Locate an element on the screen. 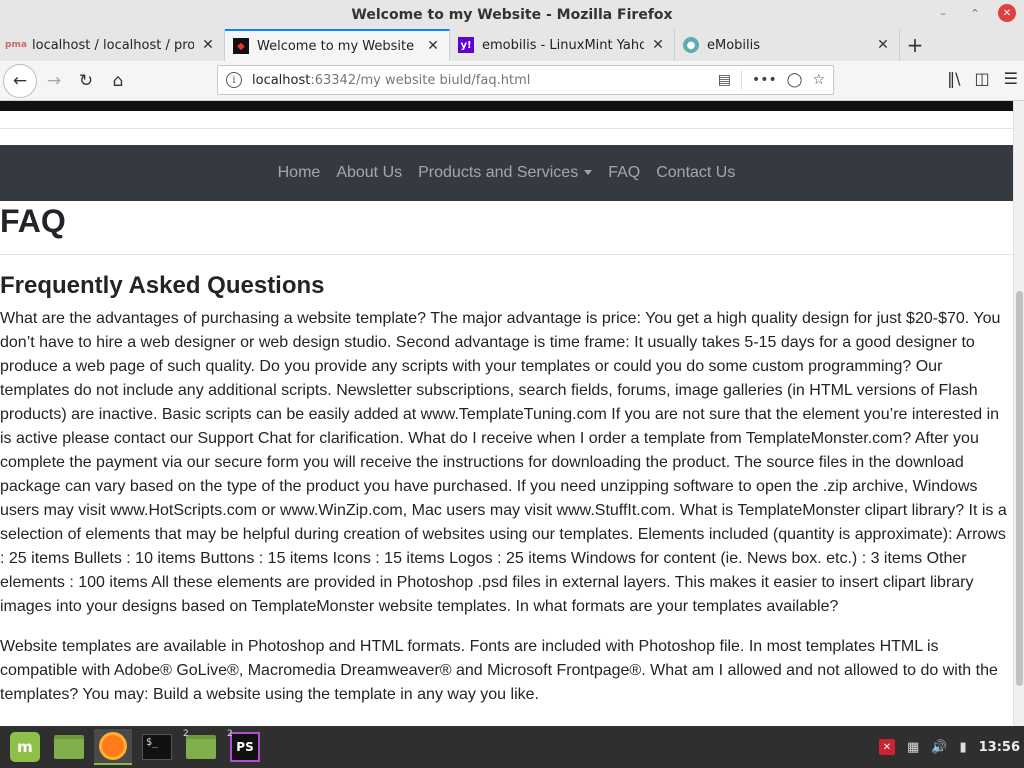  tab-label: emobilis - LinuxMint Yahoo Se is located at coordinates (563, 45).